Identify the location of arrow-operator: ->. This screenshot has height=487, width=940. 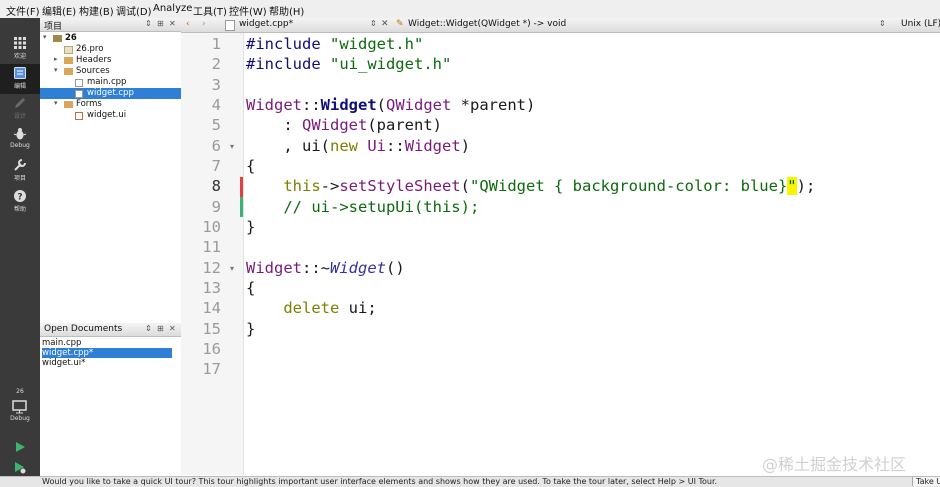
(330, 186).